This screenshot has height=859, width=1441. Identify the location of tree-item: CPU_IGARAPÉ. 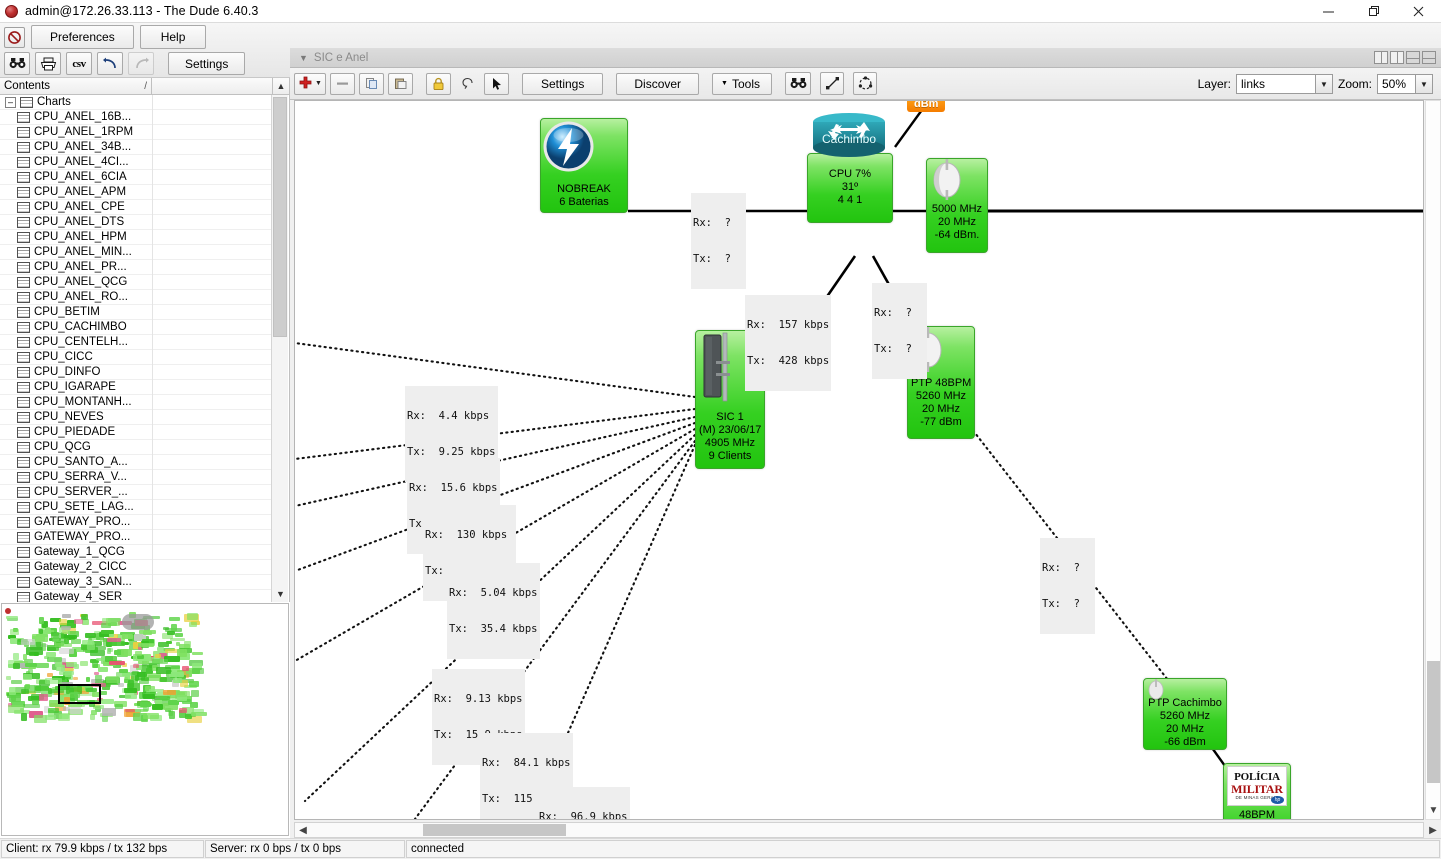
(135, 387).